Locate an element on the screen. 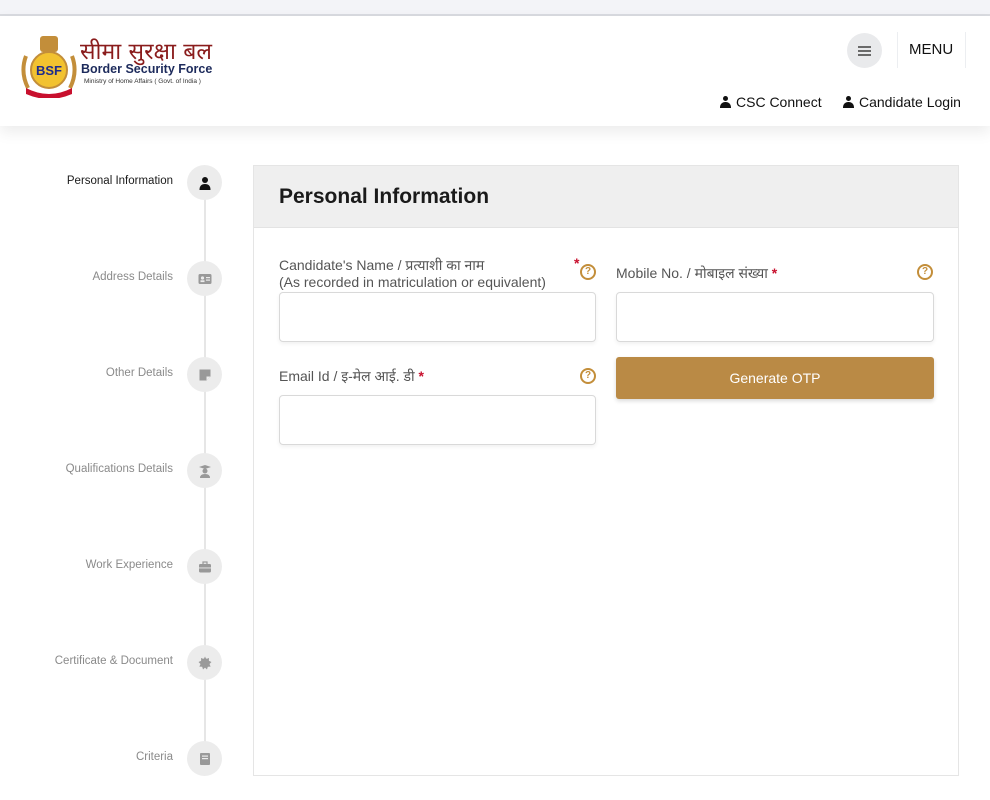  emblem-text: BSF is located at coordinates (49, 70).